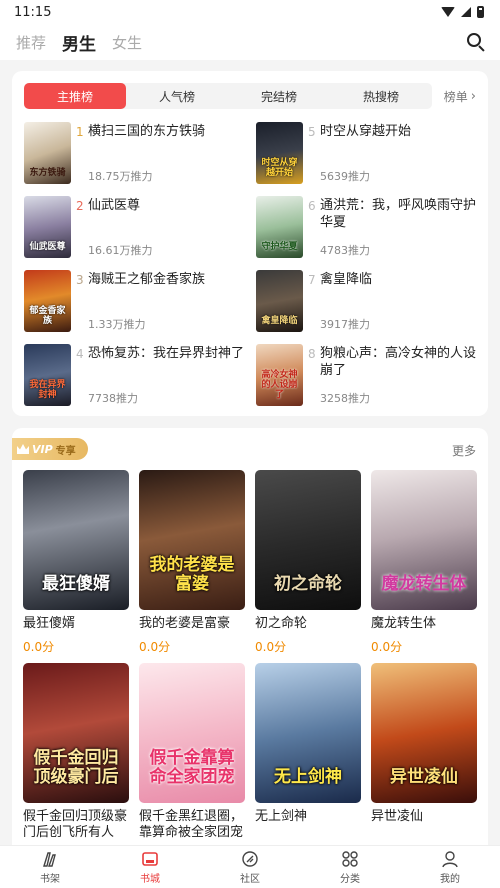  What do you see at coordinates (127, 42) in the screenshot?
I see `tab-female: 女生` at bounding box center [127, 42].